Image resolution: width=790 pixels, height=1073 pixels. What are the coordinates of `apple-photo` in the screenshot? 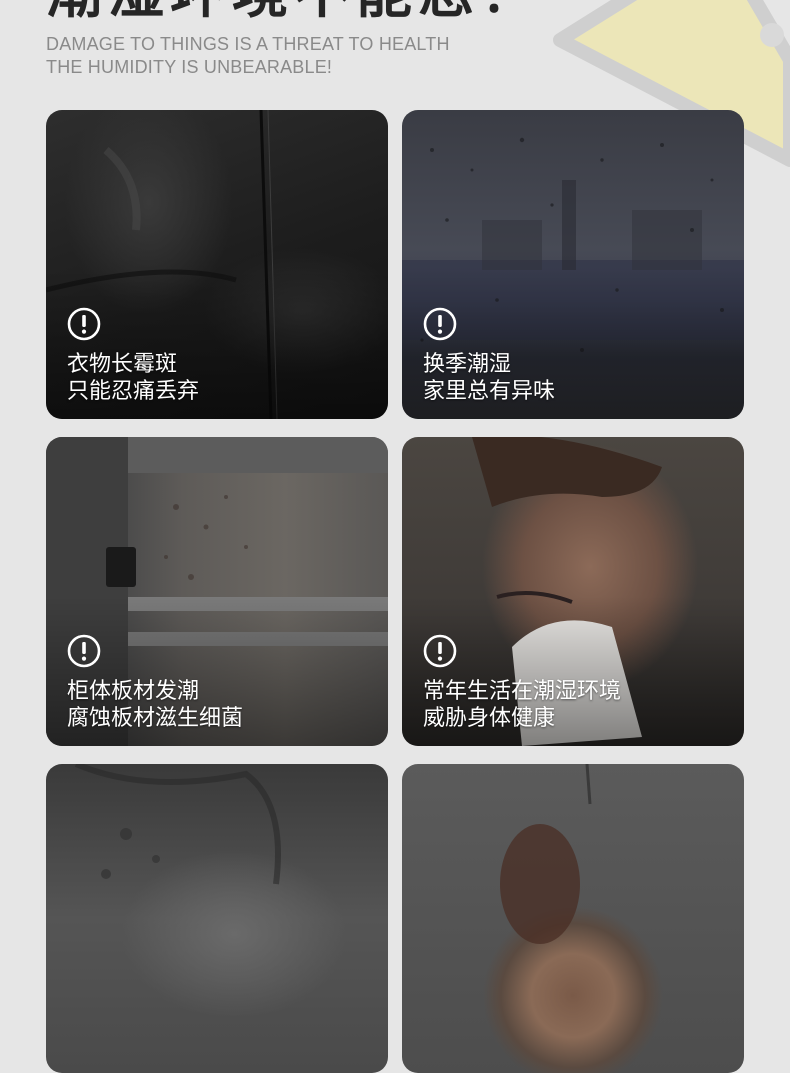 It's located at (573, 918).